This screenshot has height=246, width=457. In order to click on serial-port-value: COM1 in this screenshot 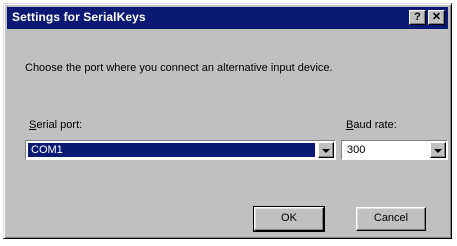, I will do `click(171, 150)`.